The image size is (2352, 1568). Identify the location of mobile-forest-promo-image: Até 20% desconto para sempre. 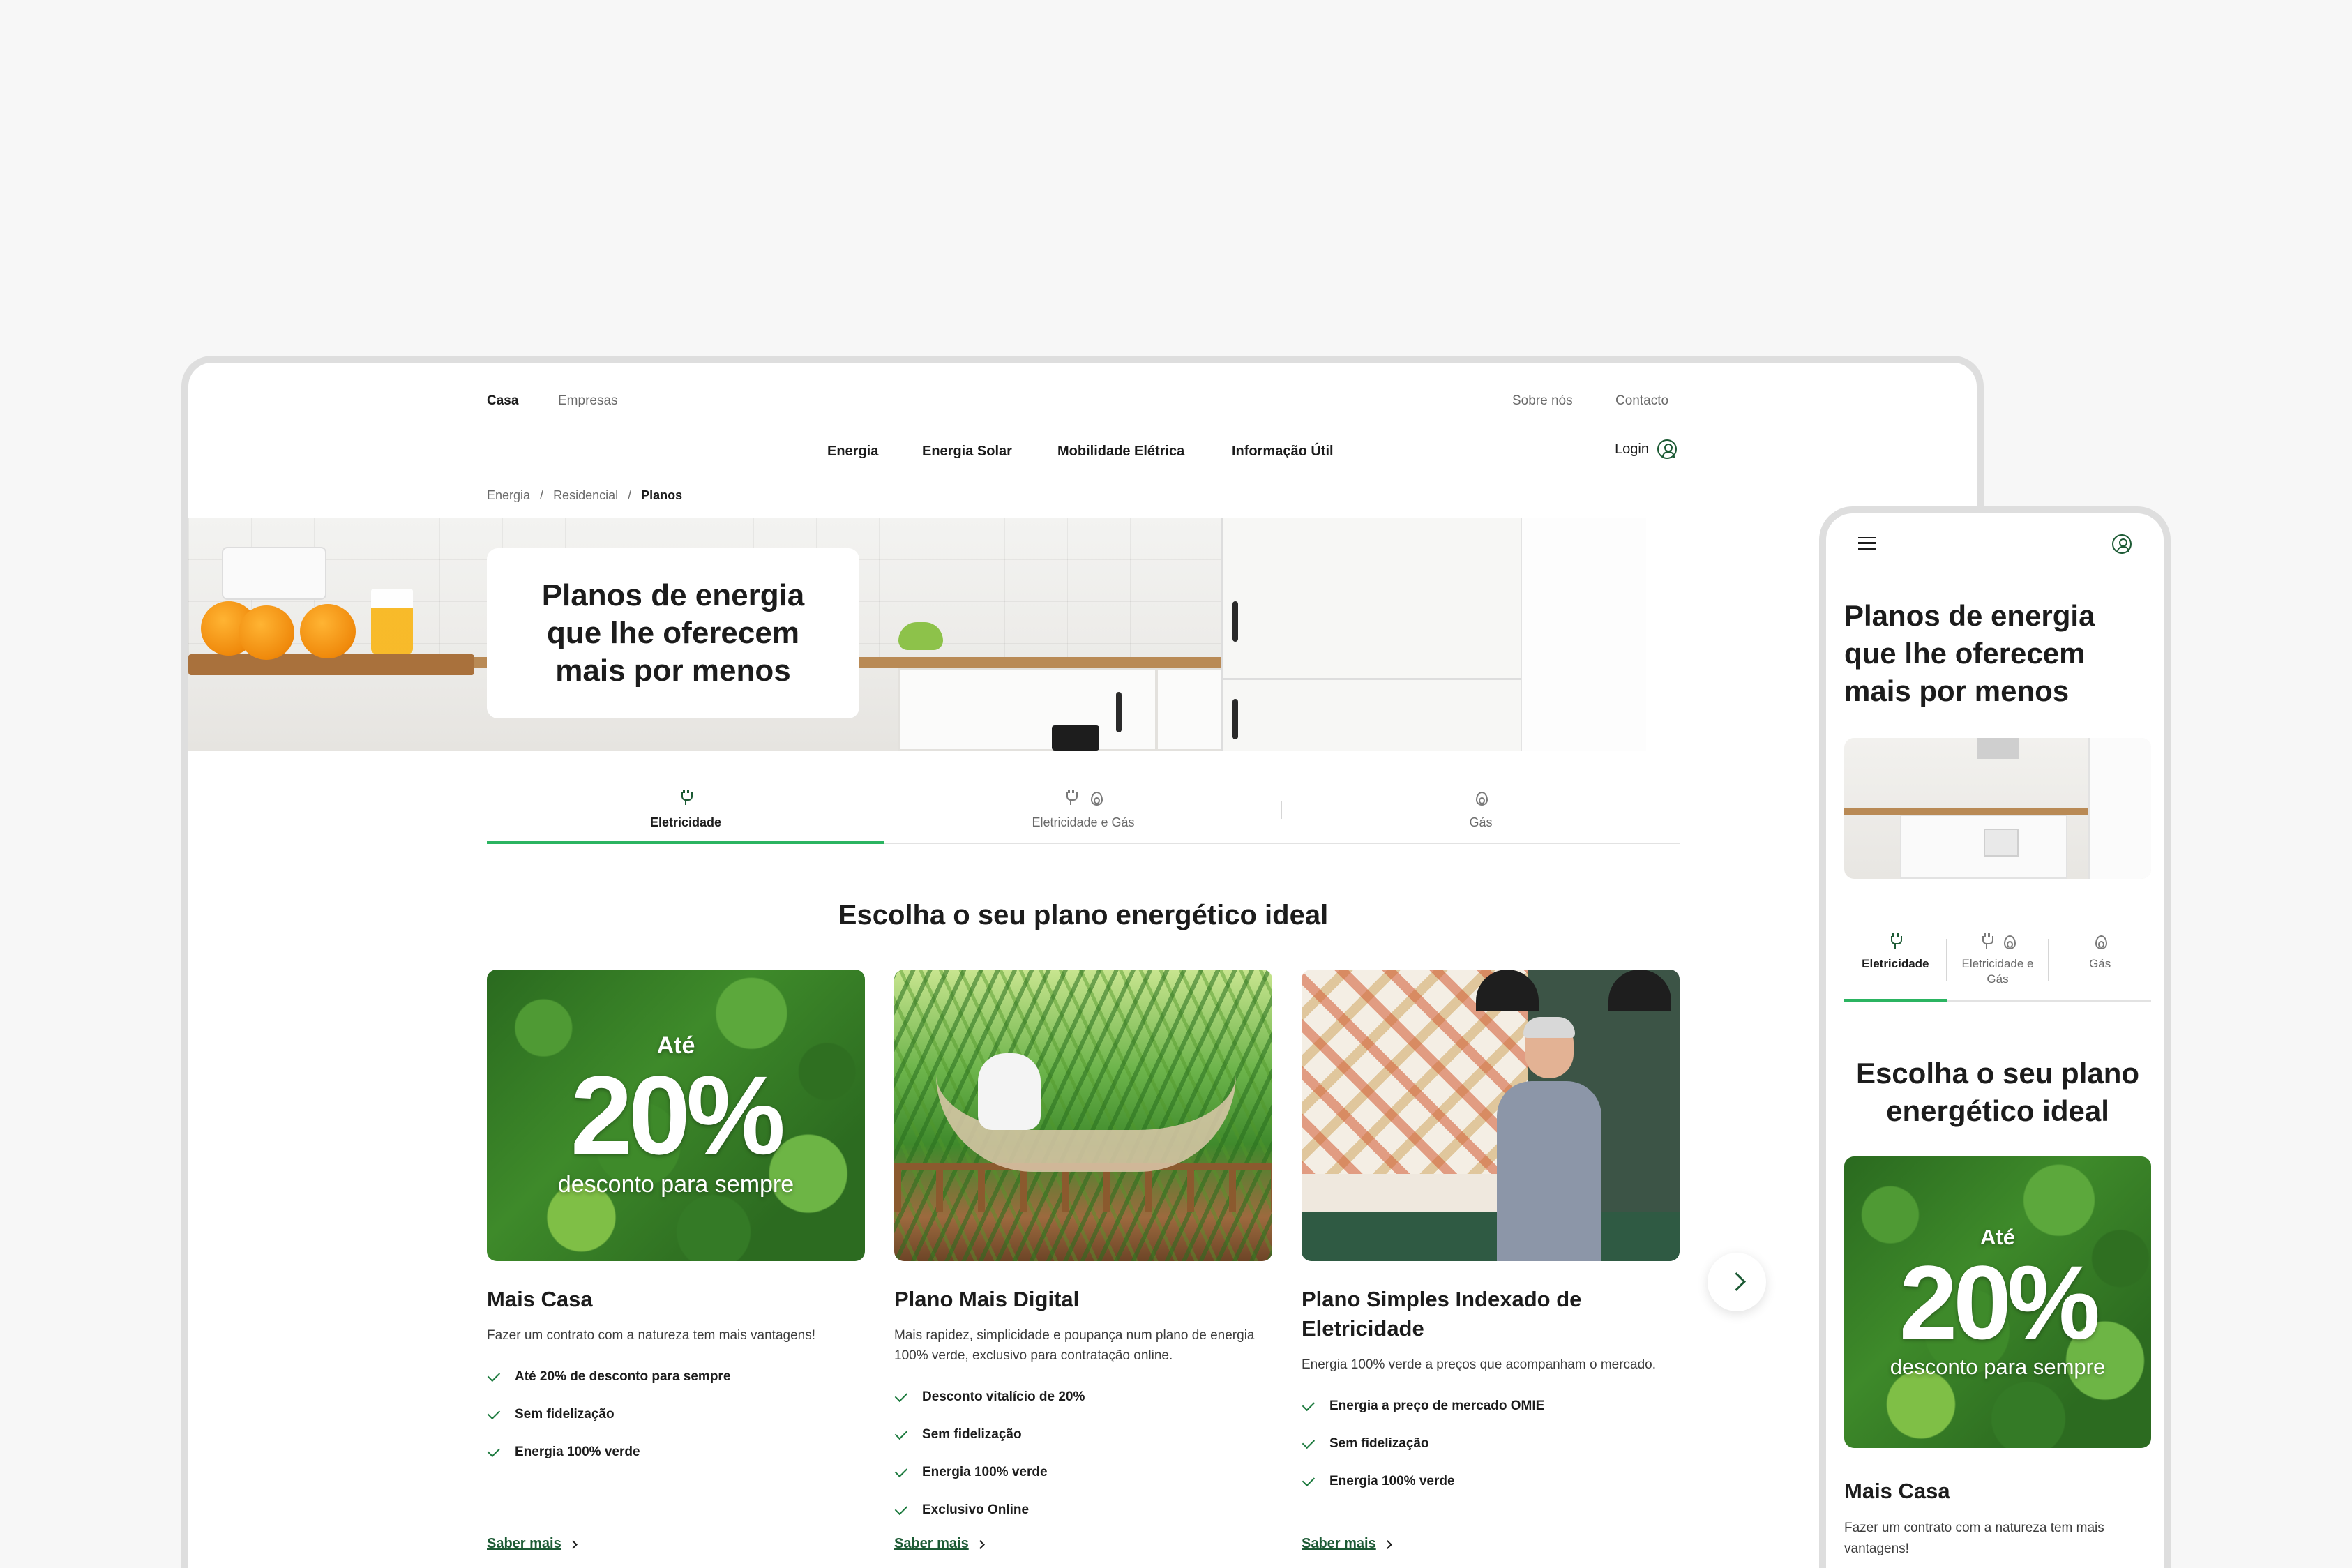
(1997, 1302).